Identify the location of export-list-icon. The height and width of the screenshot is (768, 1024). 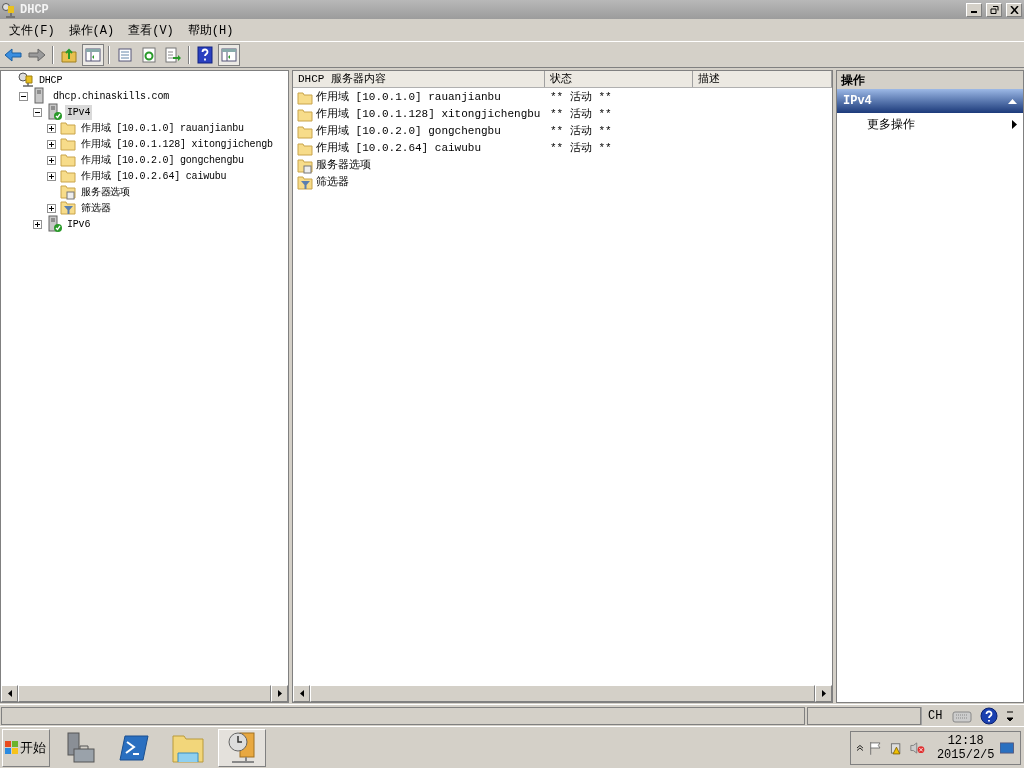
(173, 54).